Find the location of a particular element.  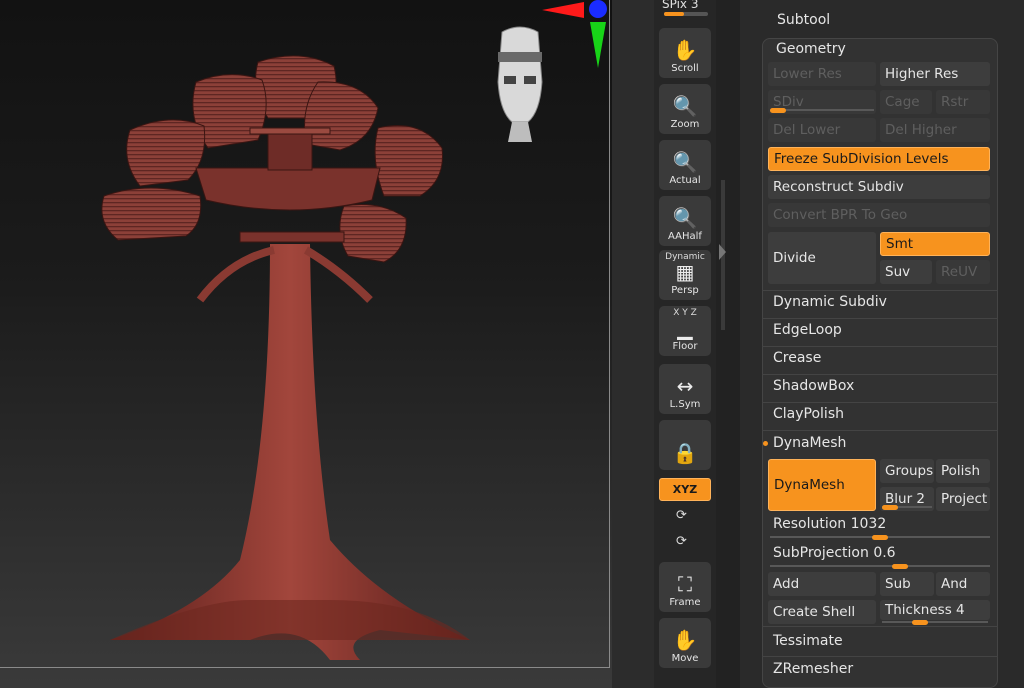

xyz-rotate-button: XYZ is located at coordinates (685, 489).